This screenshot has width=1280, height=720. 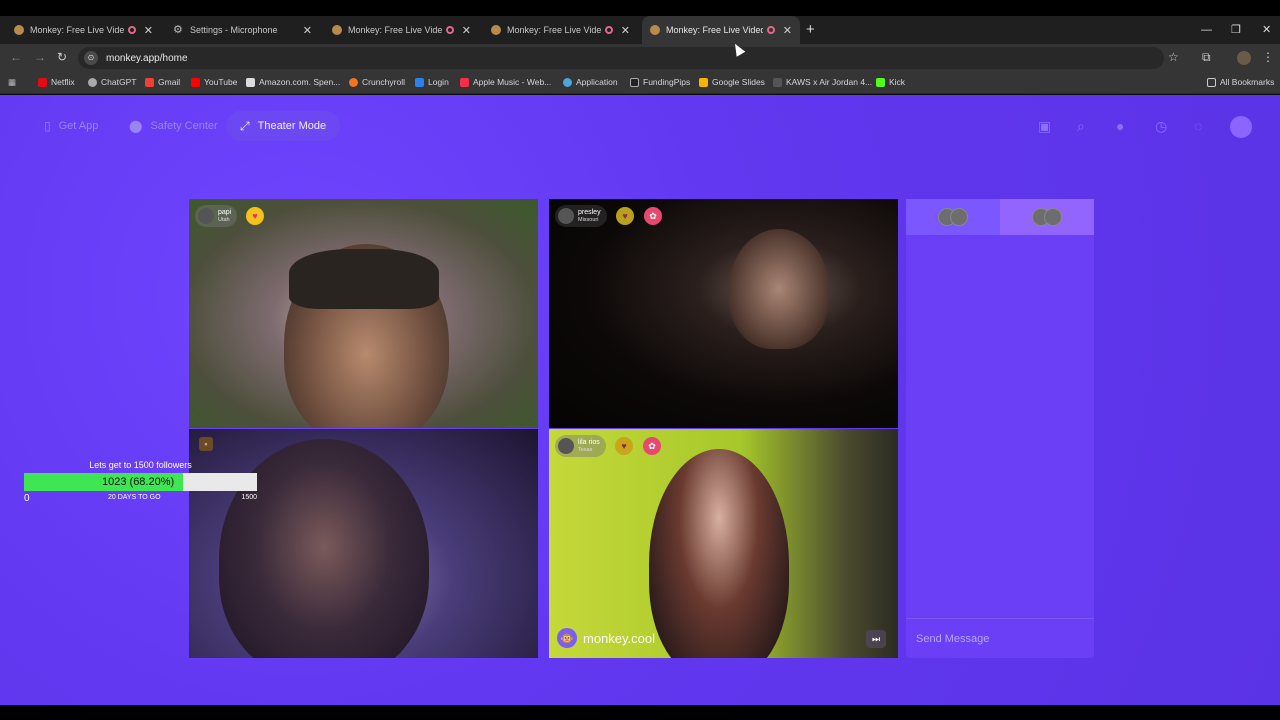 I want to click on shield-icon: ⬤, so click(x=136, y=126).